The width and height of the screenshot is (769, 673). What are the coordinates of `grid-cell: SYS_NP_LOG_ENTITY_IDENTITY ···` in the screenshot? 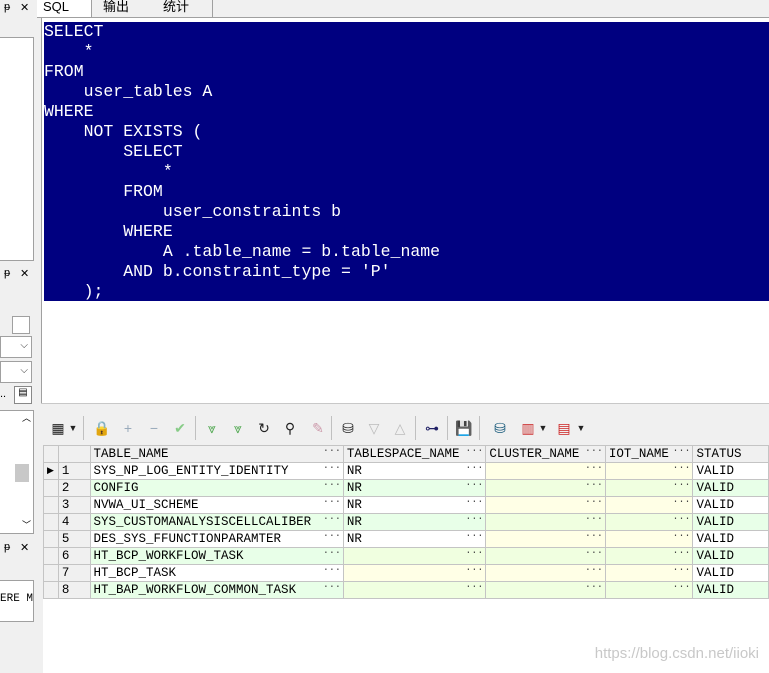 It's located at (216, 471).